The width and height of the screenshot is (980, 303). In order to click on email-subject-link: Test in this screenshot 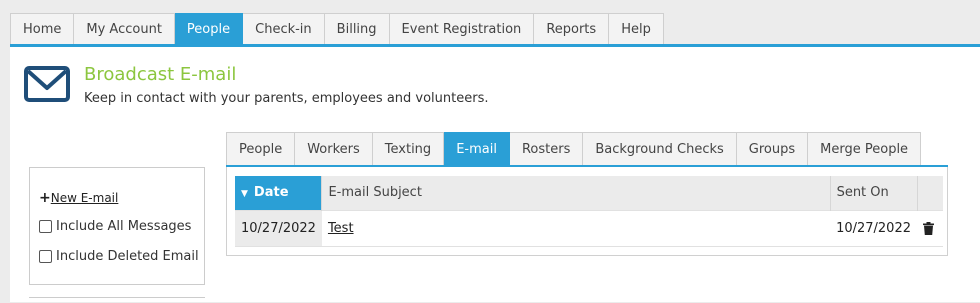, I will do `click(341, 228)`.